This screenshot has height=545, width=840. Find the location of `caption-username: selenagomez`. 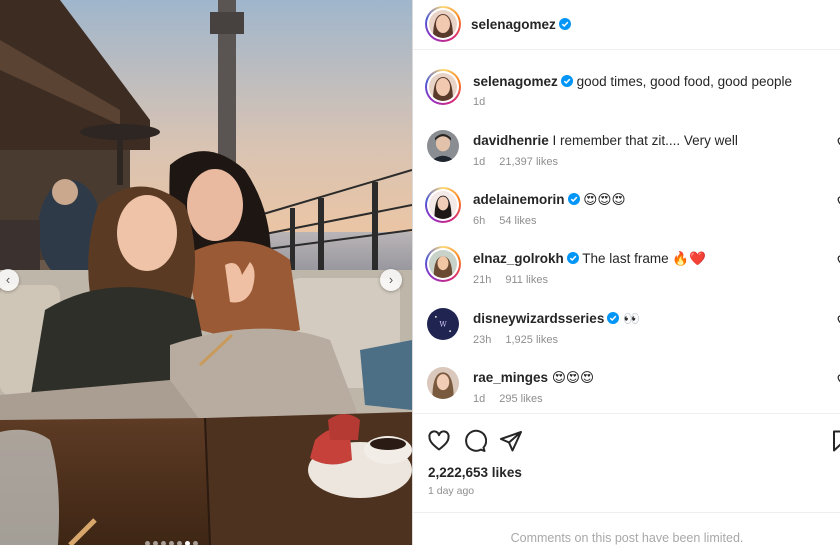

caption-username: selenagomez is located at coordinates (515, 81).